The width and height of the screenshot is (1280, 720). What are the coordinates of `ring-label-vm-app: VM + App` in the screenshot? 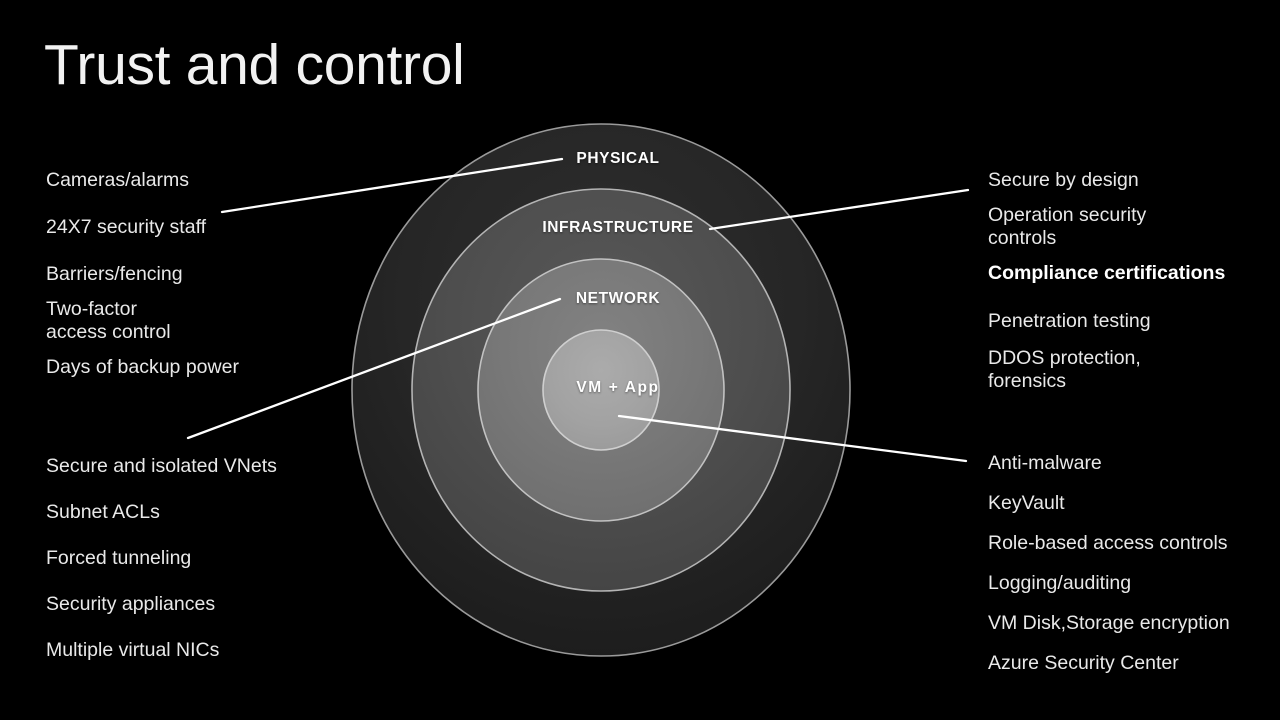 It's located at (618, 387).